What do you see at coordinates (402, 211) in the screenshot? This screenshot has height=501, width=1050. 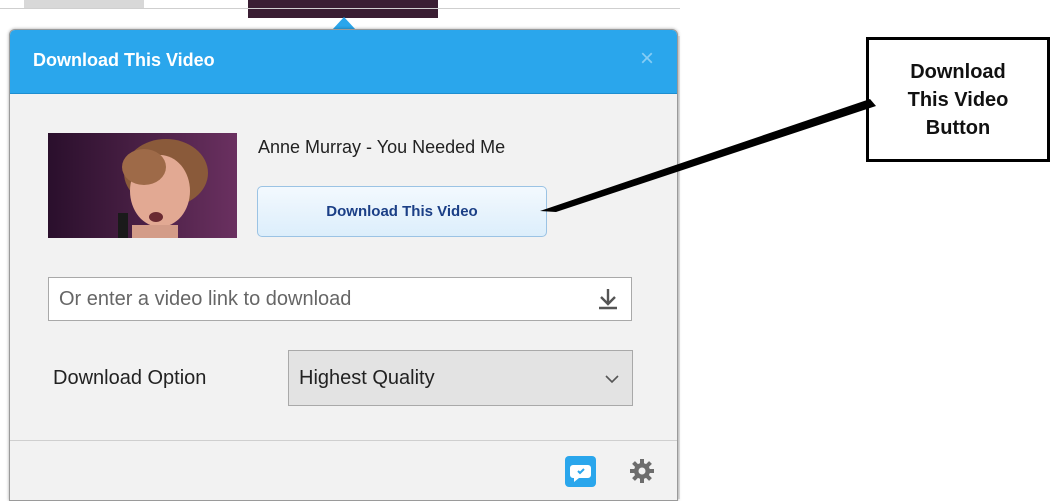 I see `download-this-video-button: Download This Video` at bounding box center [402, 211].